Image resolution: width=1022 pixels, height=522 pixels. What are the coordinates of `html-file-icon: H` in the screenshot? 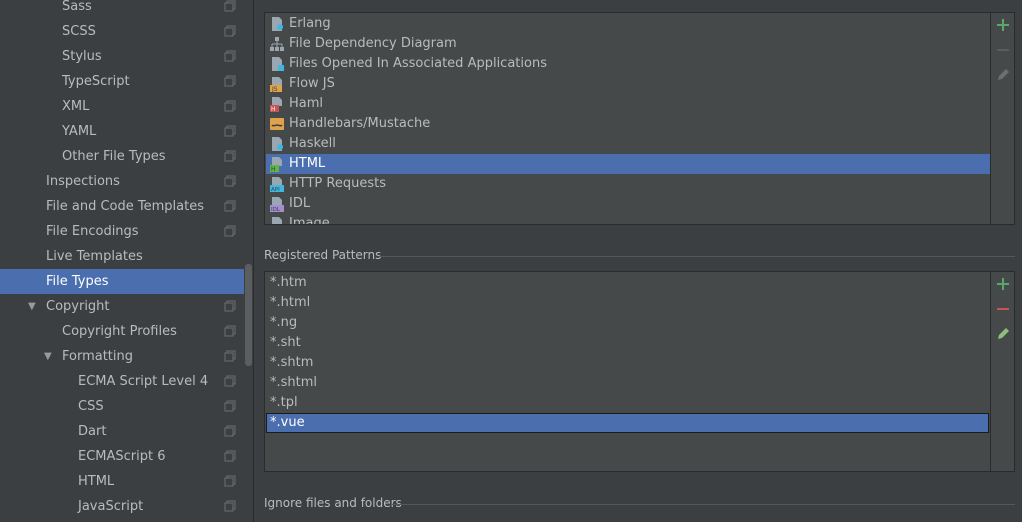 It's located at (276, 164).